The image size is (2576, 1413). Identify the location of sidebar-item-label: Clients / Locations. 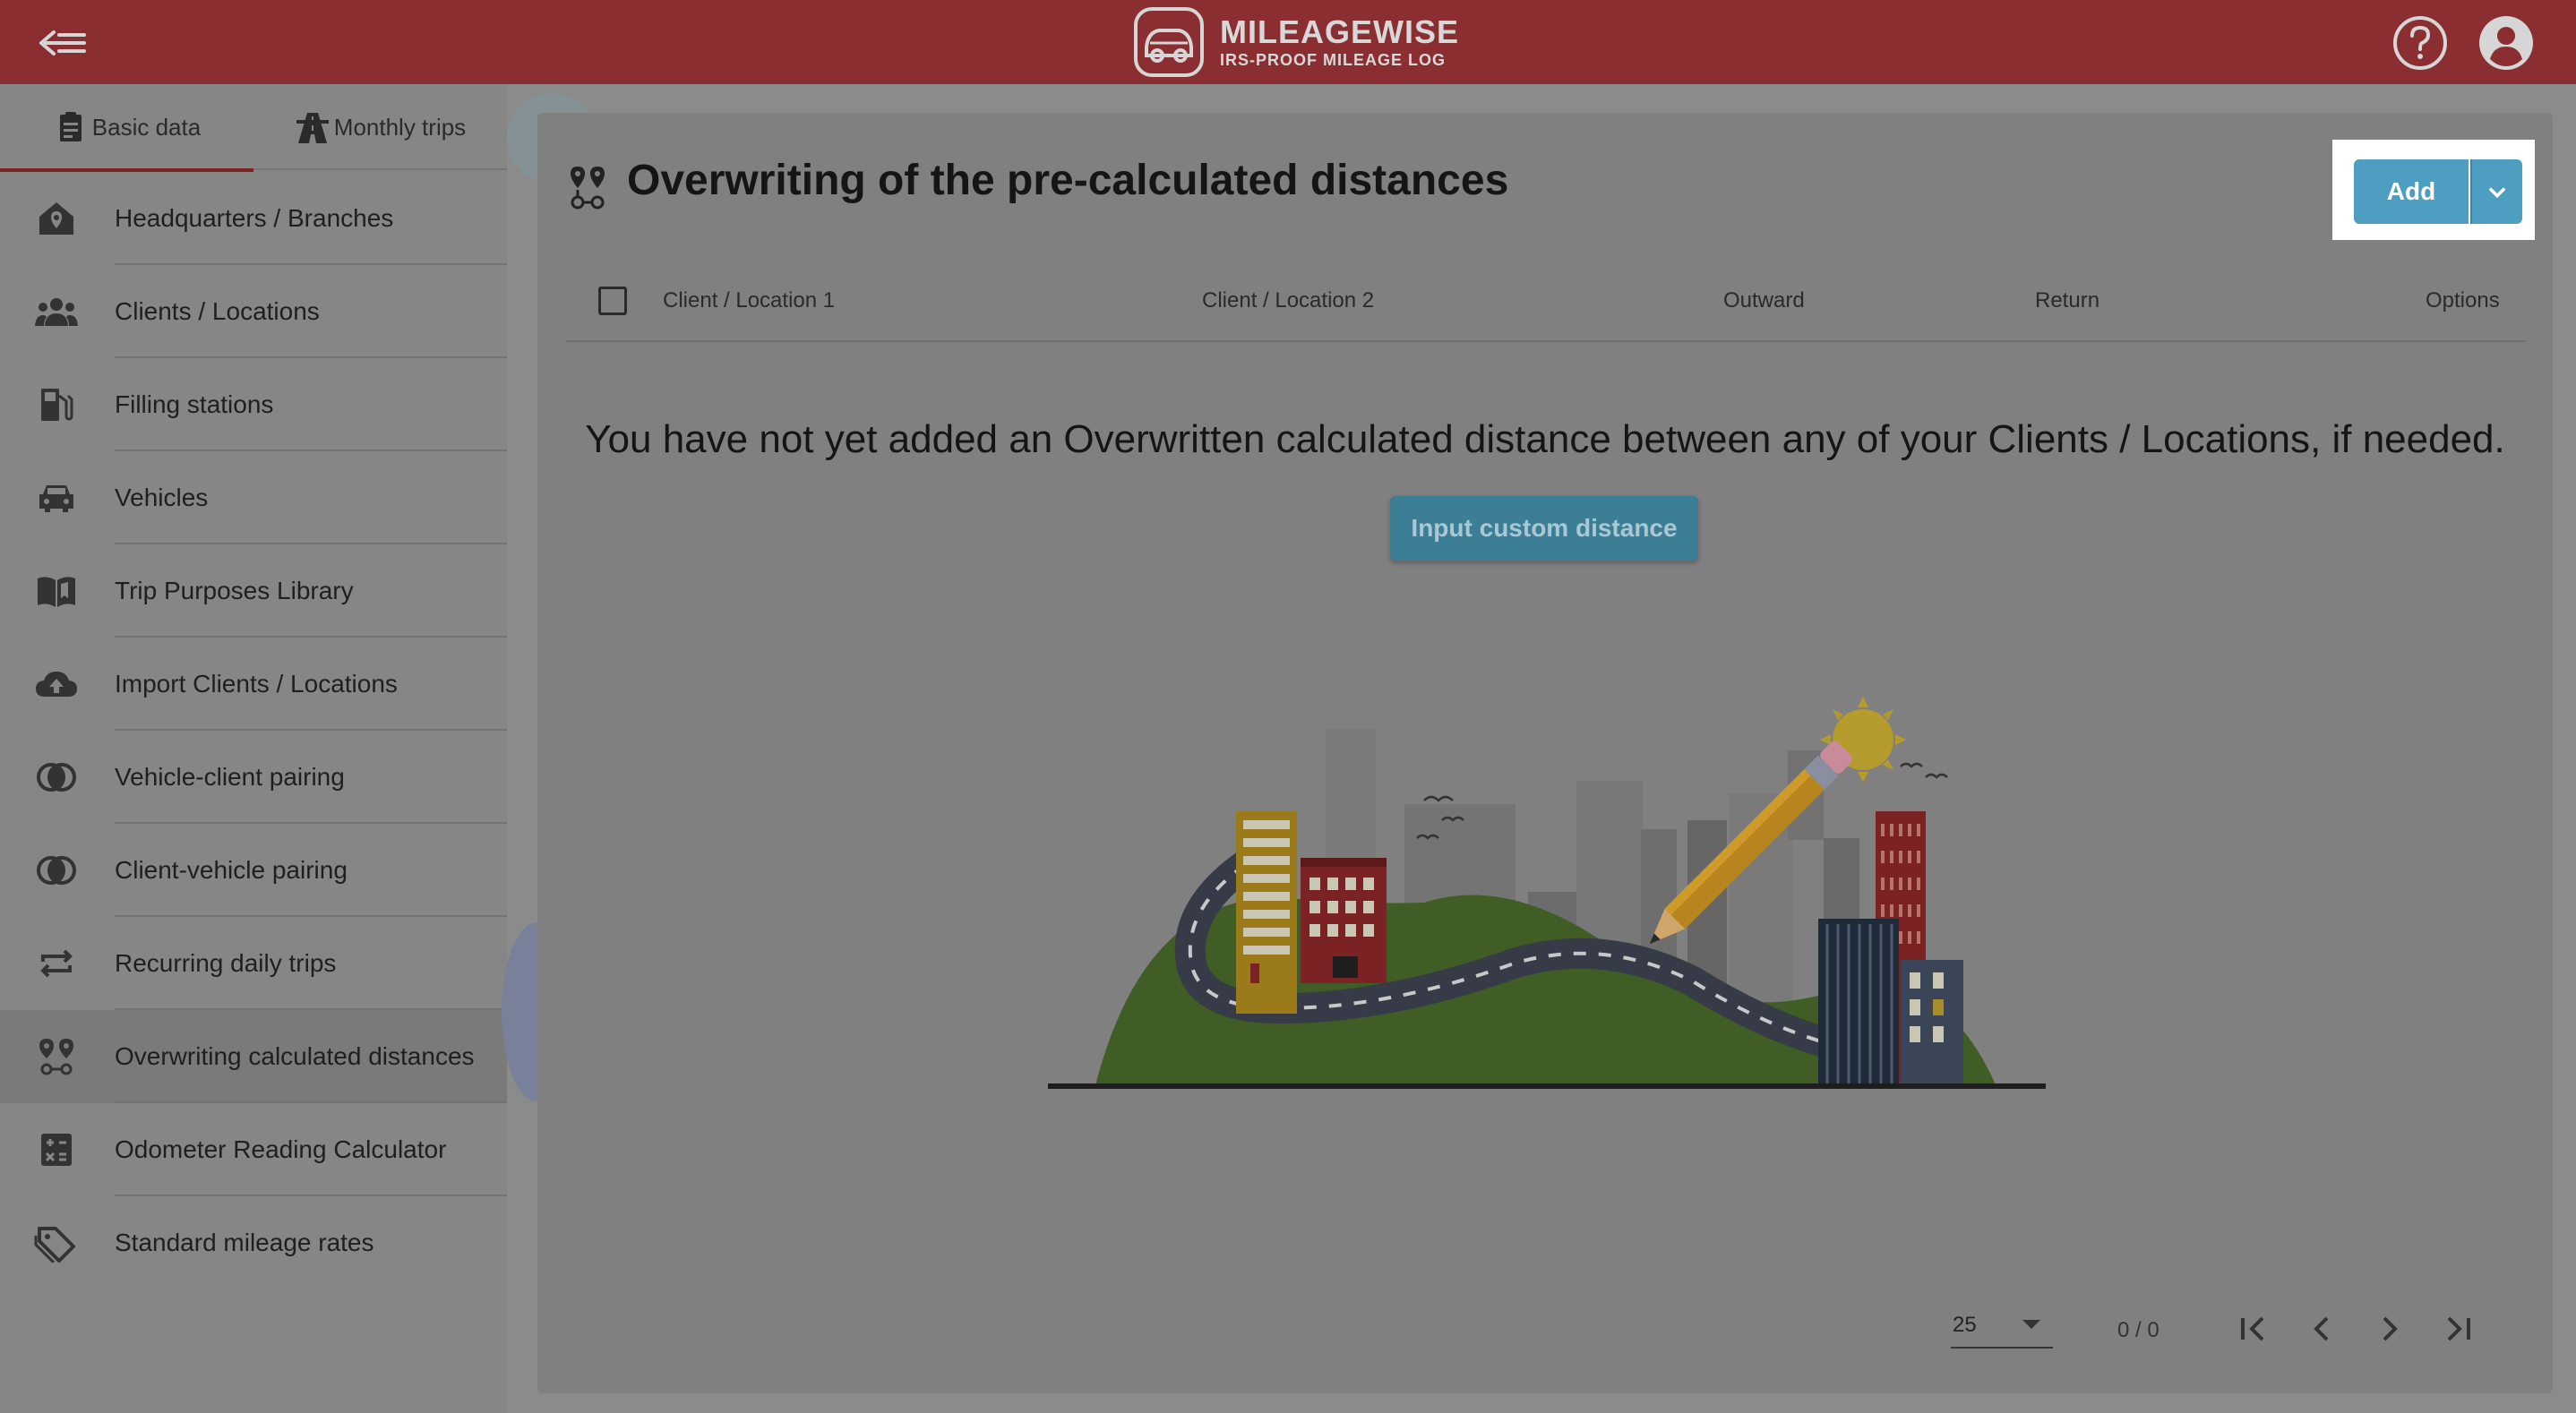
(217, 311).